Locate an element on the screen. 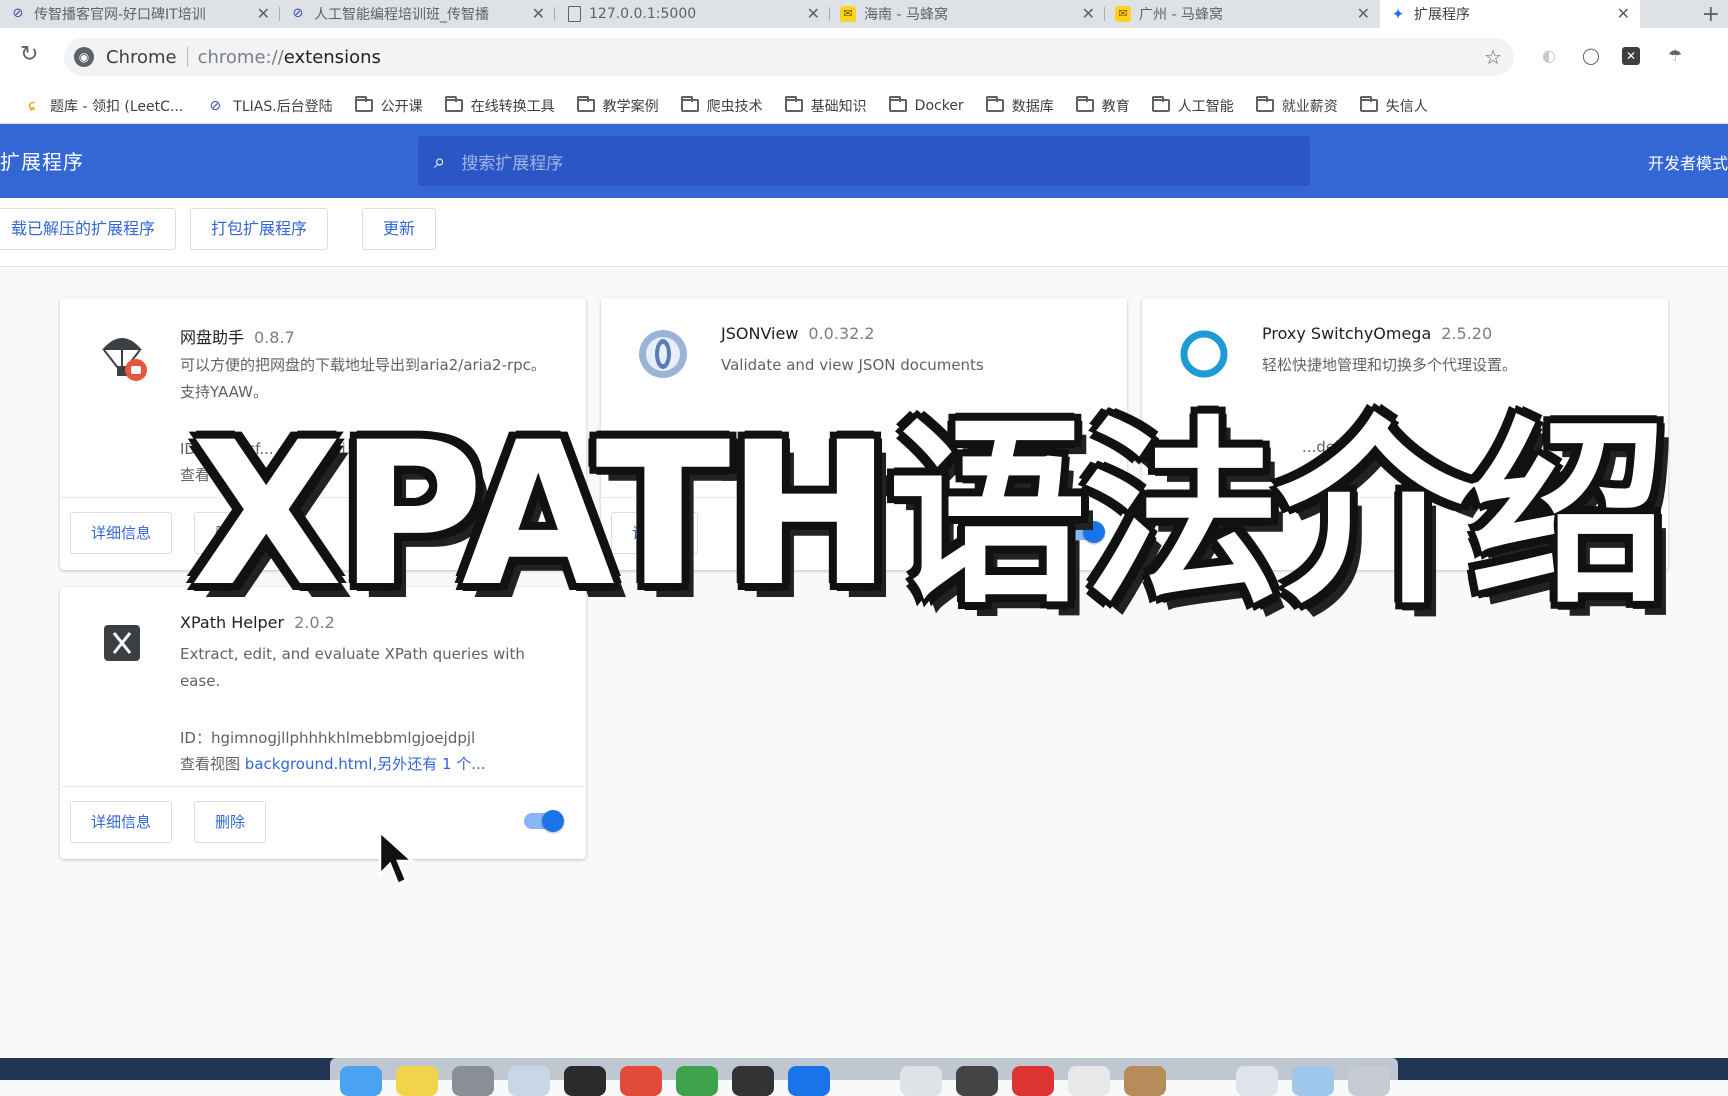 Image resolution: width=1728 pixels, height=1096 pixels. bookmark-label: 失信人 is located at coordinates (1406, 106).